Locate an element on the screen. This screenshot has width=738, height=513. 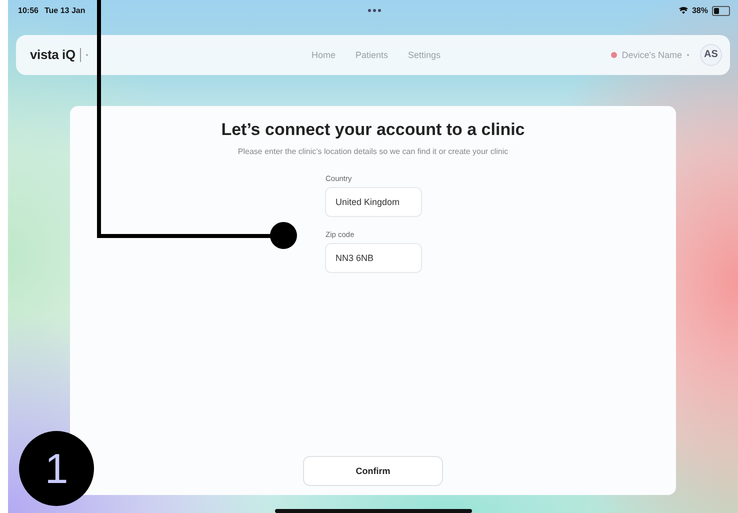
confirm-button: Confirm is located at coordinates (373, 471).